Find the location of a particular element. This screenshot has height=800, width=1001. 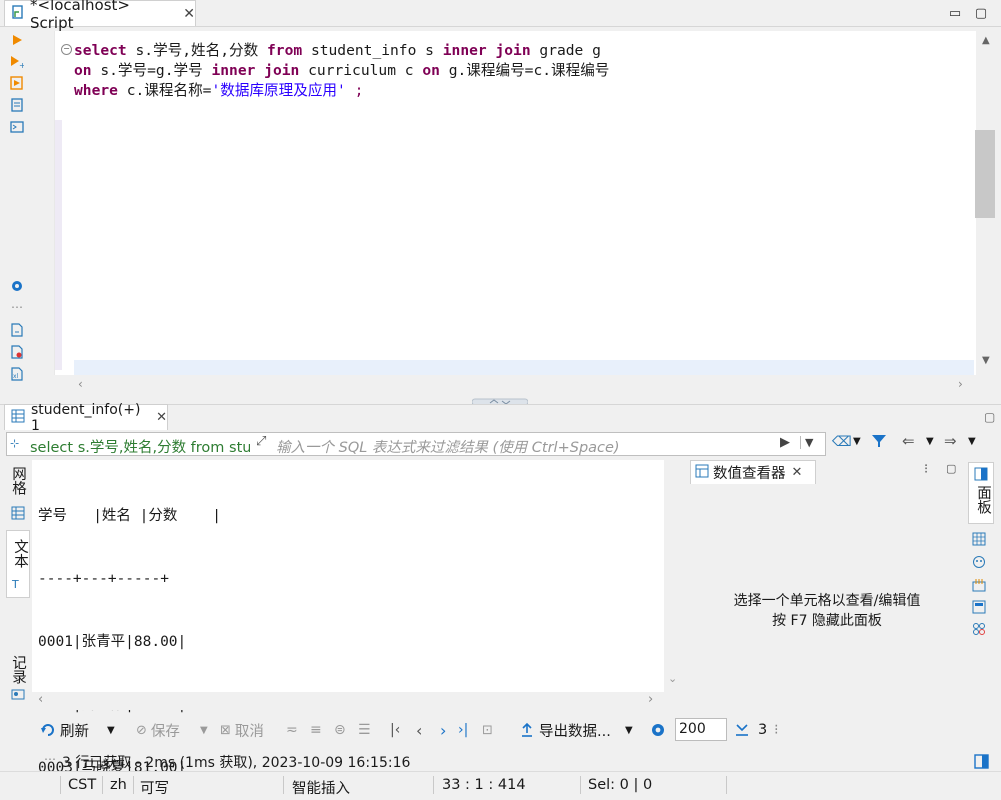

first-page-icon: |‹ is located at coordinates (395, 730).